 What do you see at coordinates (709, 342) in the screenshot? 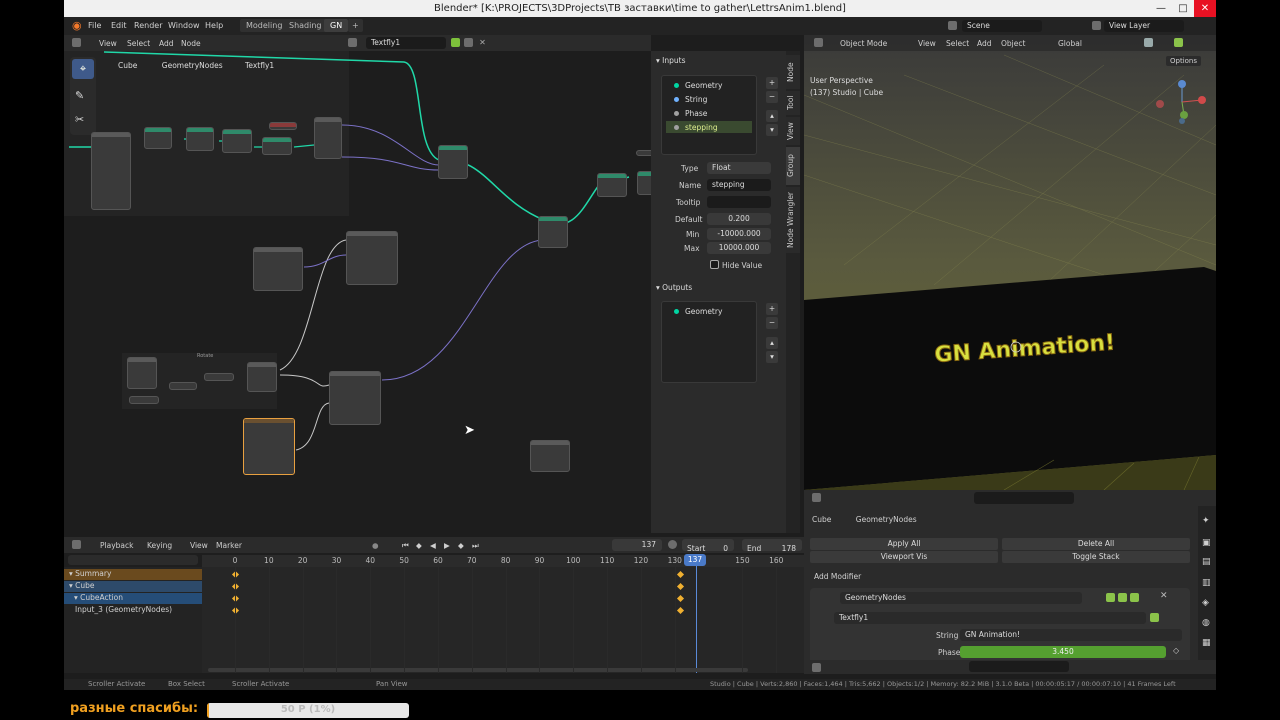
I see `outputs-list: Geometry` at bounding box center [709, 342].